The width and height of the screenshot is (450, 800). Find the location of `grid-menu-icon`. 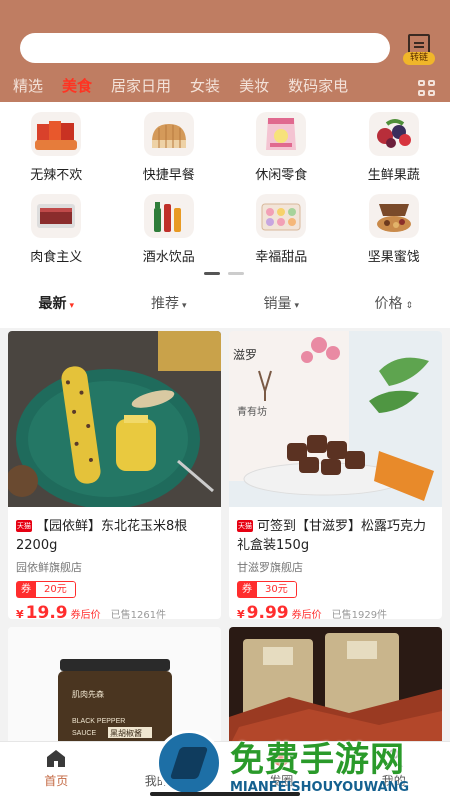

grid-menu-icon is located at coordinates (427, 88).